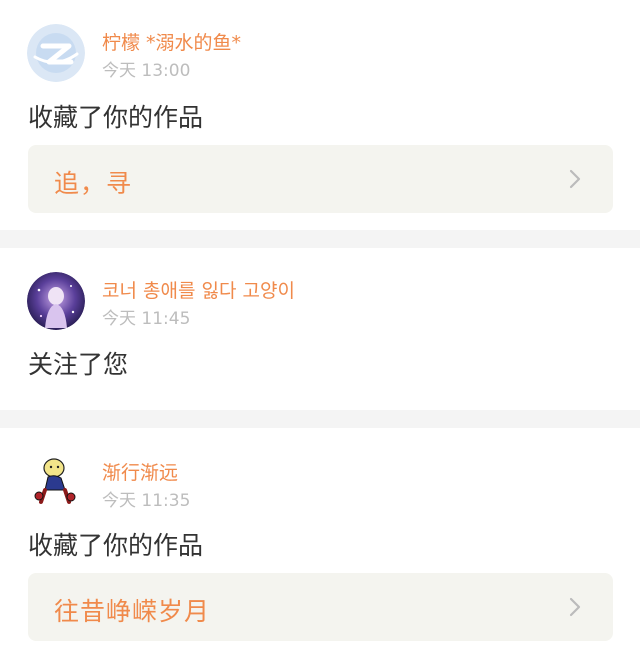 The height and width of the screenshot is (654, 640). Describe the element at coordinates (132, 611) in the screenshot. I see `work-title: 往昔峥嵘岁月` at that location.